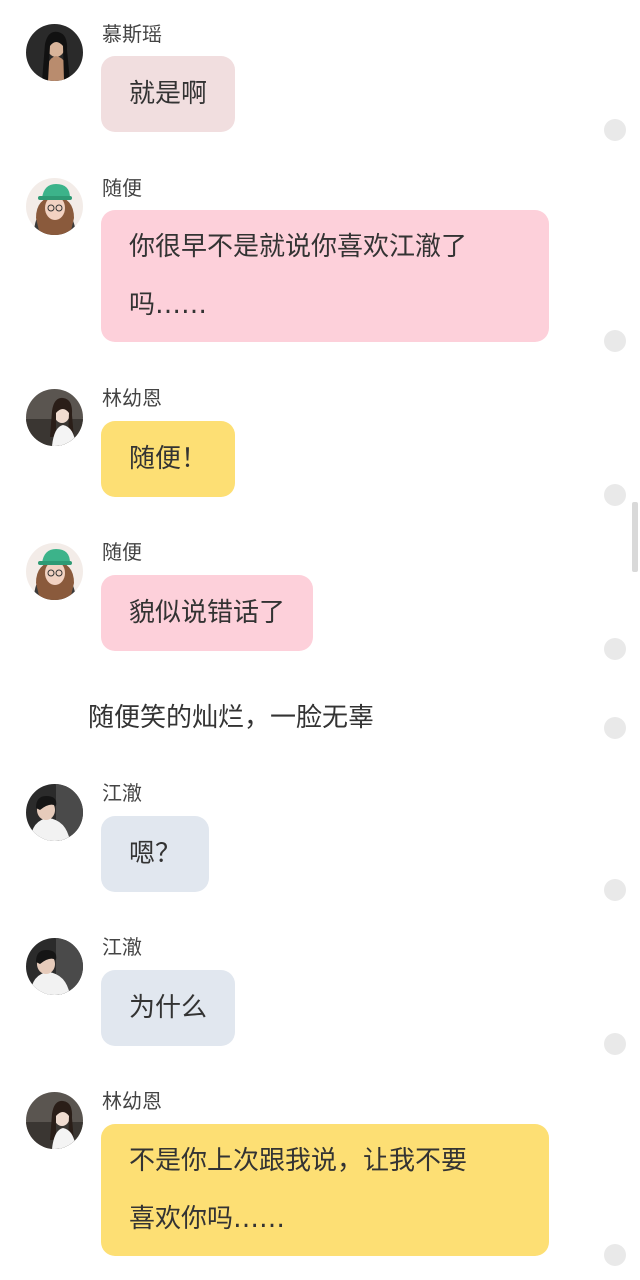  I want to click on message-bubble: 貌似说错话了, so click(207, 613).